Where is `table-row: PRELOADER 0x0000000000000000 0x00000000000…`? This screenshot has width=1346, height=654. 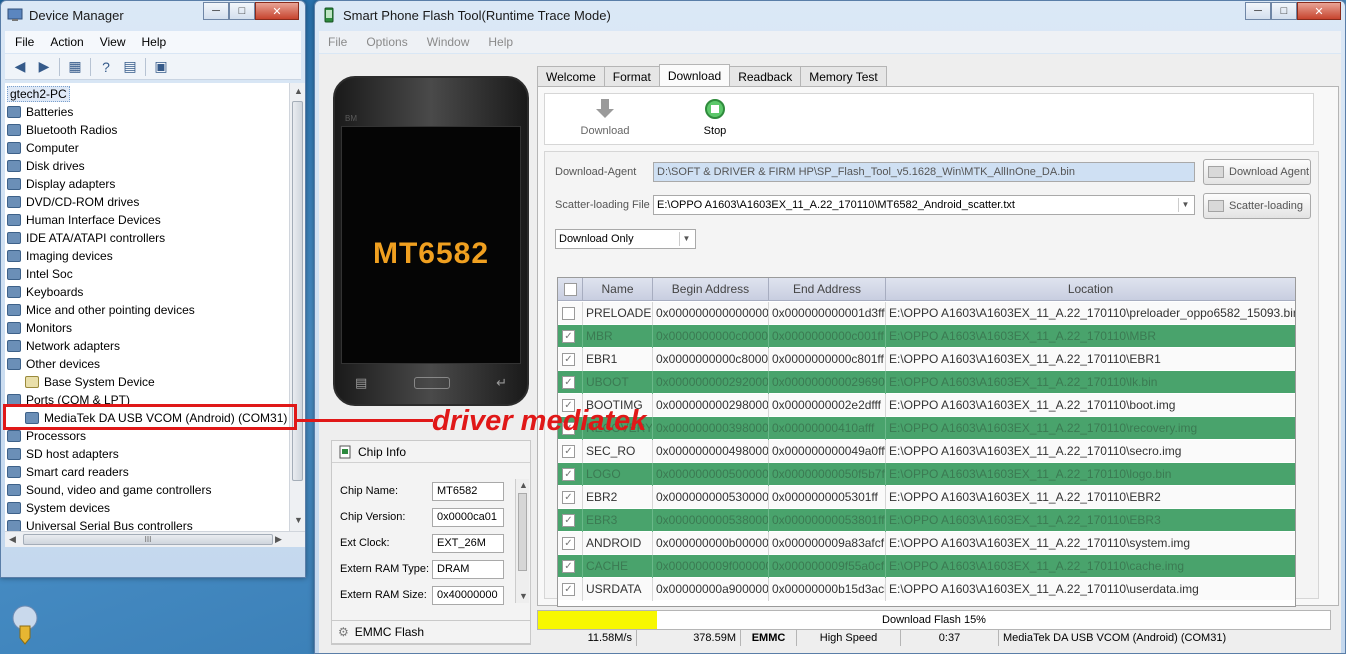 table-row: PRELOADER 0x0000000000000000 0x00000000000… is located at coordinates (926, 313).